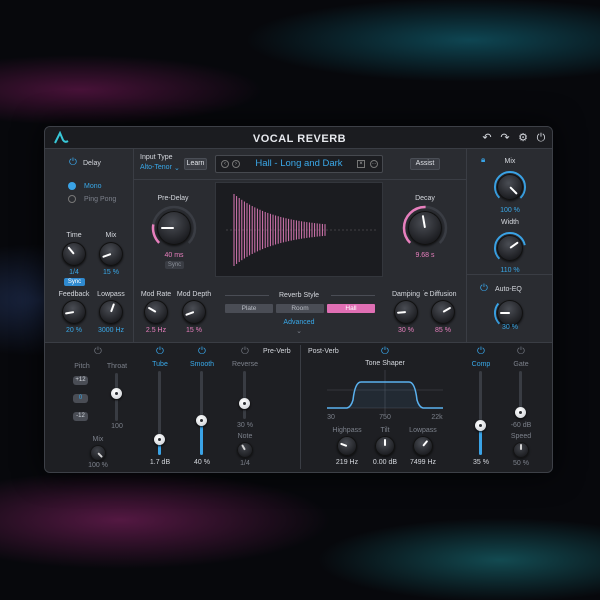 The image size is (600, 600). What do you see at coordinates (201, 420) in the screenshot?
I see `smooth-thumb` at bounding box center [201, 420].